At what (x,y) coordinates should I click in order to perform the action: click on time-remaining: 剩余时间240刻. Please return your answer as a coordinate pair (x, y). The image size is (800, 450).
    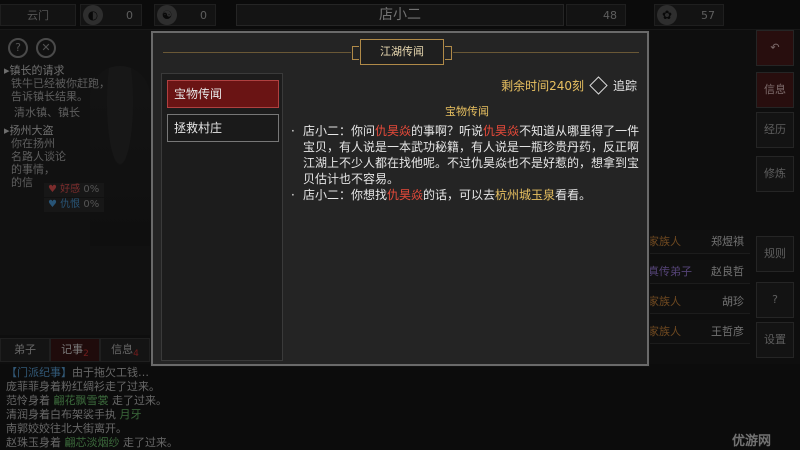
    Looking at the image, I should click on (542, 86).